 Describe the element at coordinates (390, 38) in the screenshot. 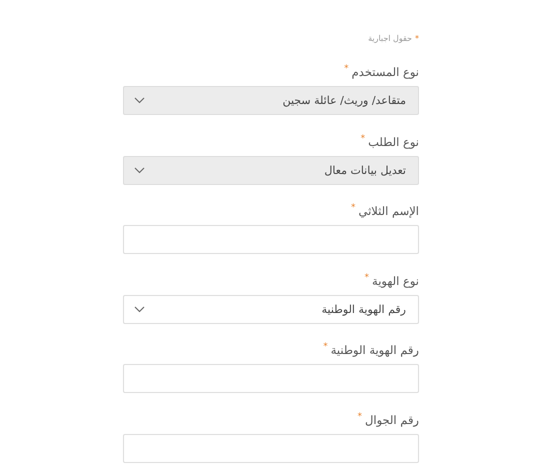

I see `required-fields-note: حقول اجبارية` at that location.